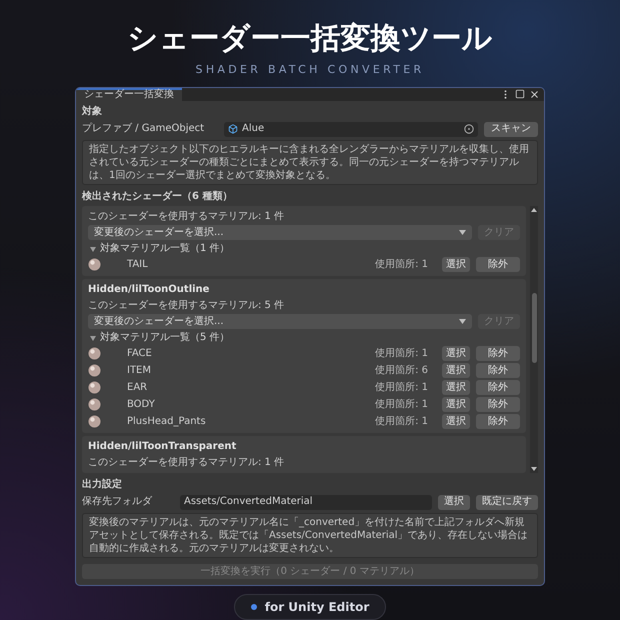 The width and height of the screenshot is (620, 620). What do you see at coordinates (469, 129) in the screenshot?
I see `object-picker-icon` at bounding box center [469, 129].